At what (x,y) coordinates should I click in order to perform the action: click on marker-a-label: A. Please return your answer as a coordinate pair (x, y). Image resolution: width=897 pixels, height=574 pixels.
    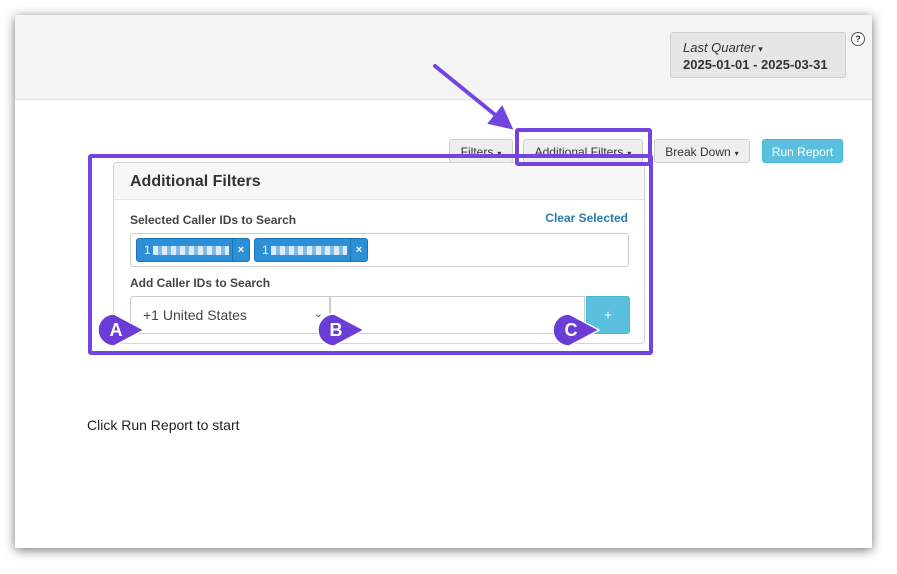
    Looking at the image, I should click on (116, 330).